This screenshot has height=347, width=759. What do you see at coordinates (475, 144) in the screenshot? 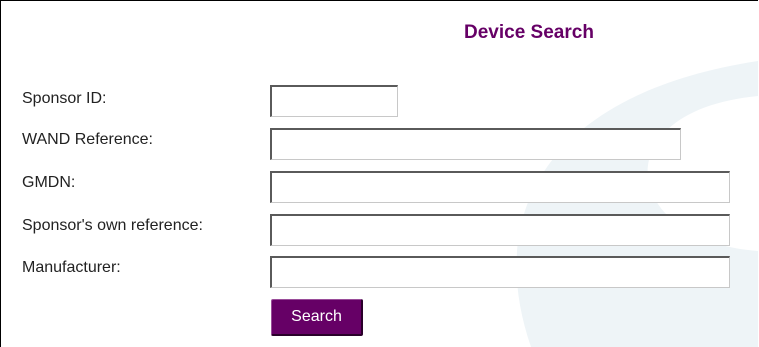
I see `wand-reference-input` at bounding box center [475, 144].